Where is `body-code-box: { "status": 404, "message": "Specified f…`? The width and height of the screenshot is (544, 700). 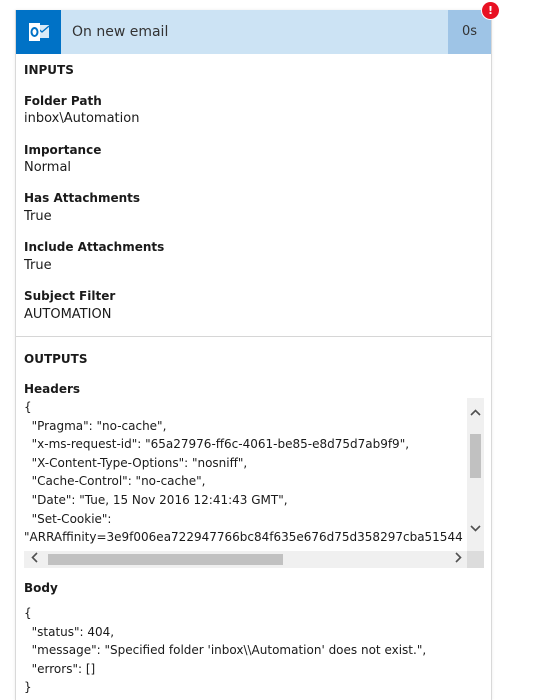
body-code-box: { "status": 404, "message": "Specified f… is located at coordinates (254, 650).